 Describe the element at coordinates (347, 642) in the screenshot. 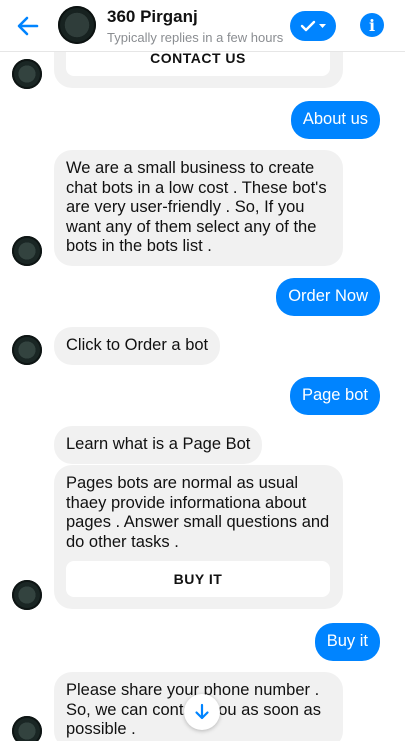

I see `outgoing-message: Buy it` at that location.